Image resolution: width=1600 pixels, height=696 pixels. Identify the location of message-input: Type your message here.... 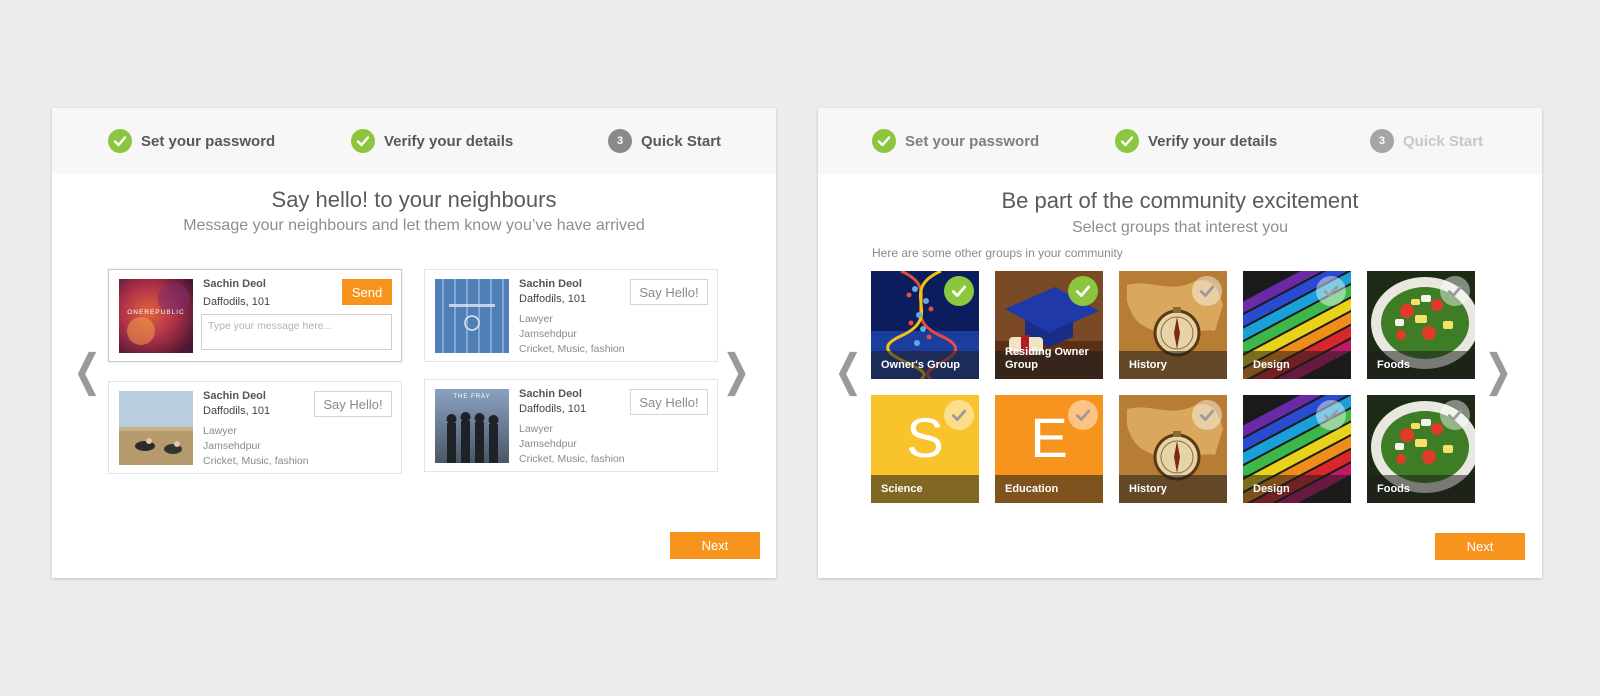
(296, 332).